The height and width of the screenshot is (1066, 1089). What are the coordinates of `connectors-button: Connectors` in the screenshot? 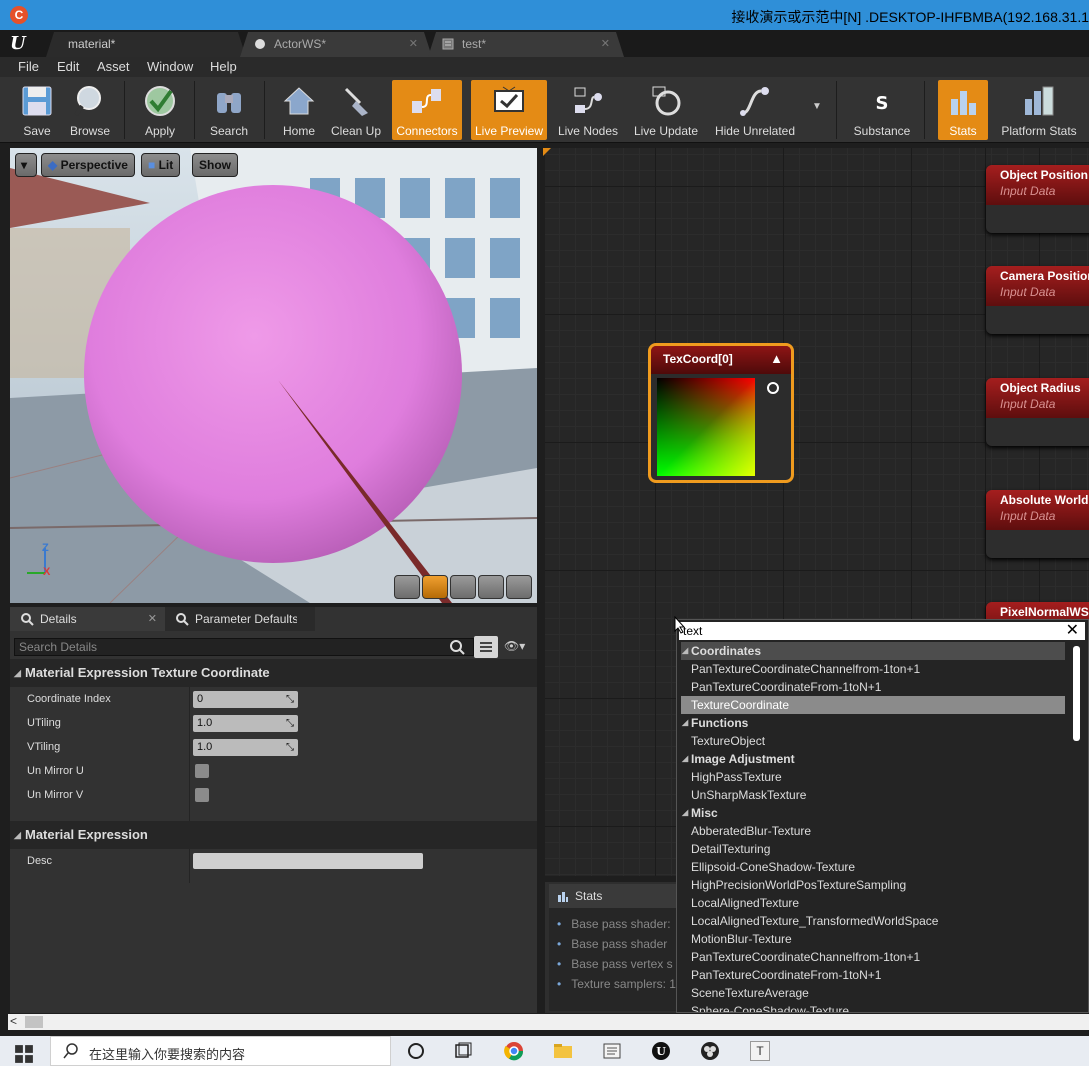 It's located at (427, 110).